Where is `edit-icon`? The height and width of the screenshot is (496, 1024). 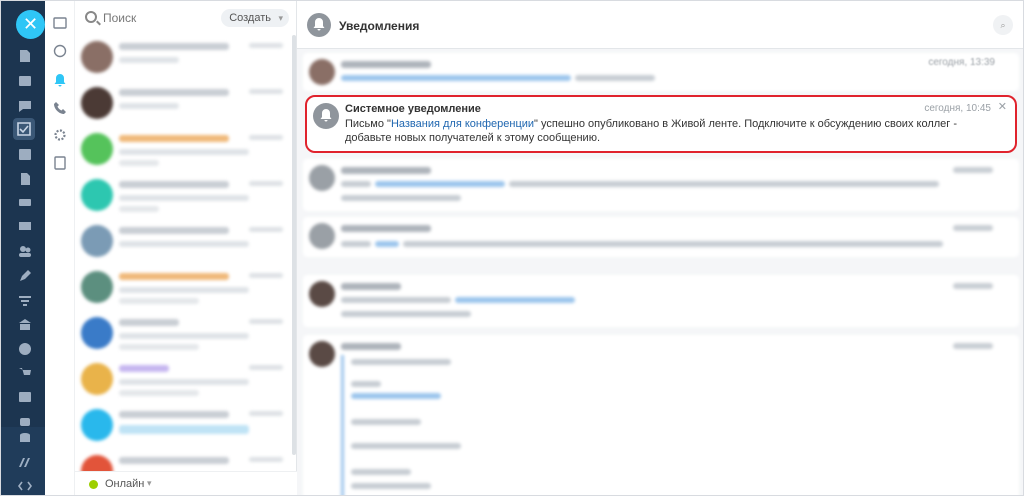
edit-icon is located at coordinates (25, 276).